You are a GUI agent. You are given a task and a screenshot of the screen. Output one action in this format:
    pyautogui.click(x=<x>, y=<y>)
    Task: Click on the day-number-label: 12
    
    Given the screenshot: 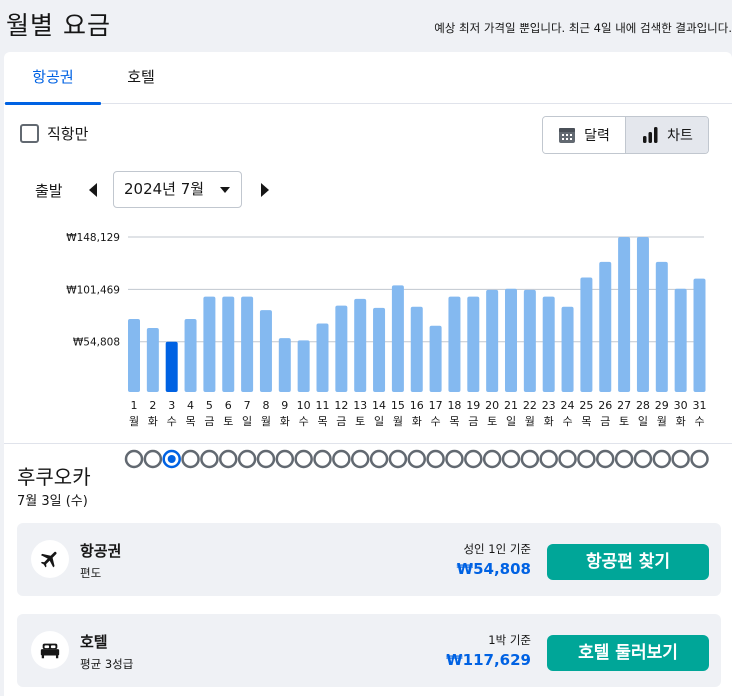 What is the action you would take?
    pyautogui.click(x=341, y=405)
    